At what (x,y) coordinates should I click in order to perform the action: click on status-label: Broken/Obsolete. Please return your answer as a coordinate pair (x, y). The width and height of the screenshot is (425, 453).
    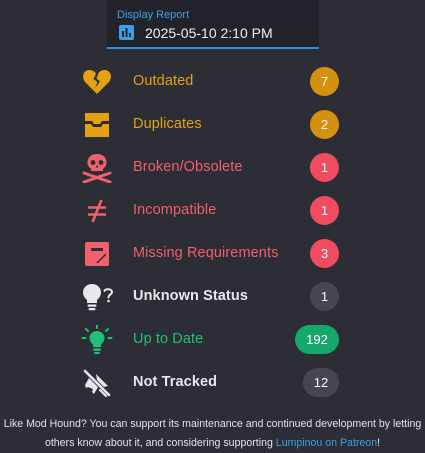
    Looking at the image, I should click on (188, 167).